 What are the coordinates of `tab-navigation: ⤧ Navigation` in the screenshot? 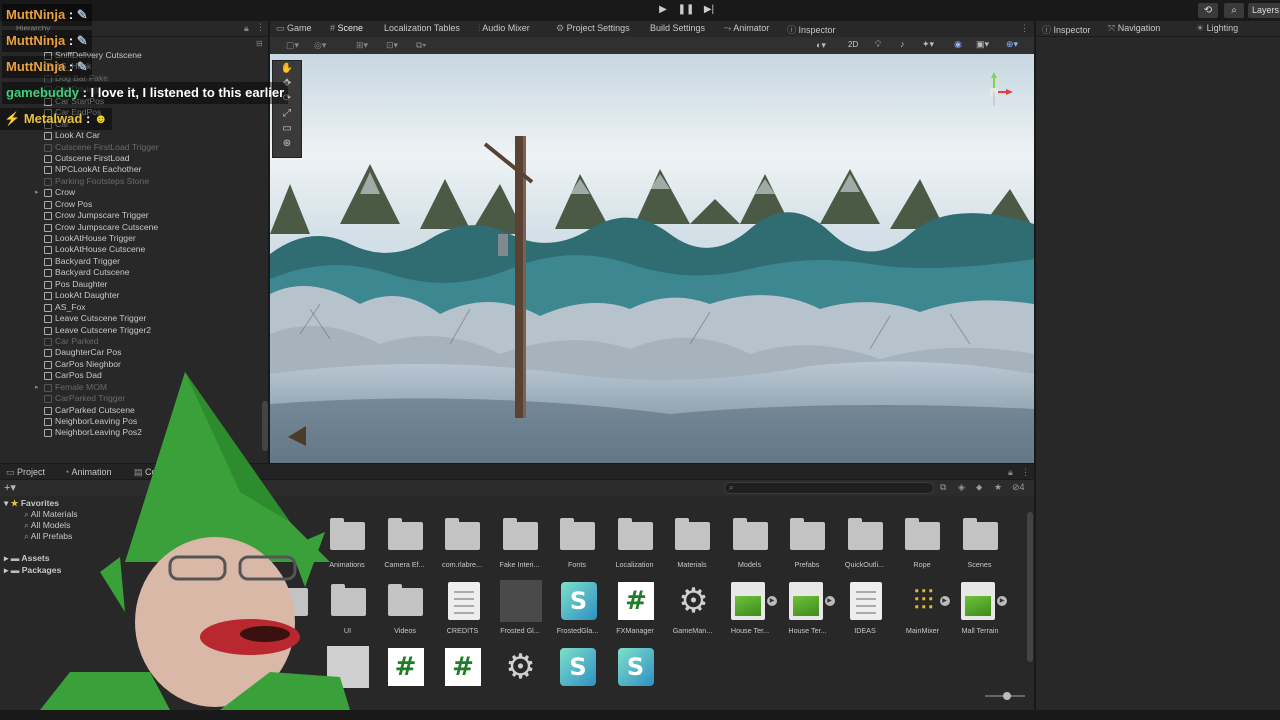 It's located at (1134, 28).